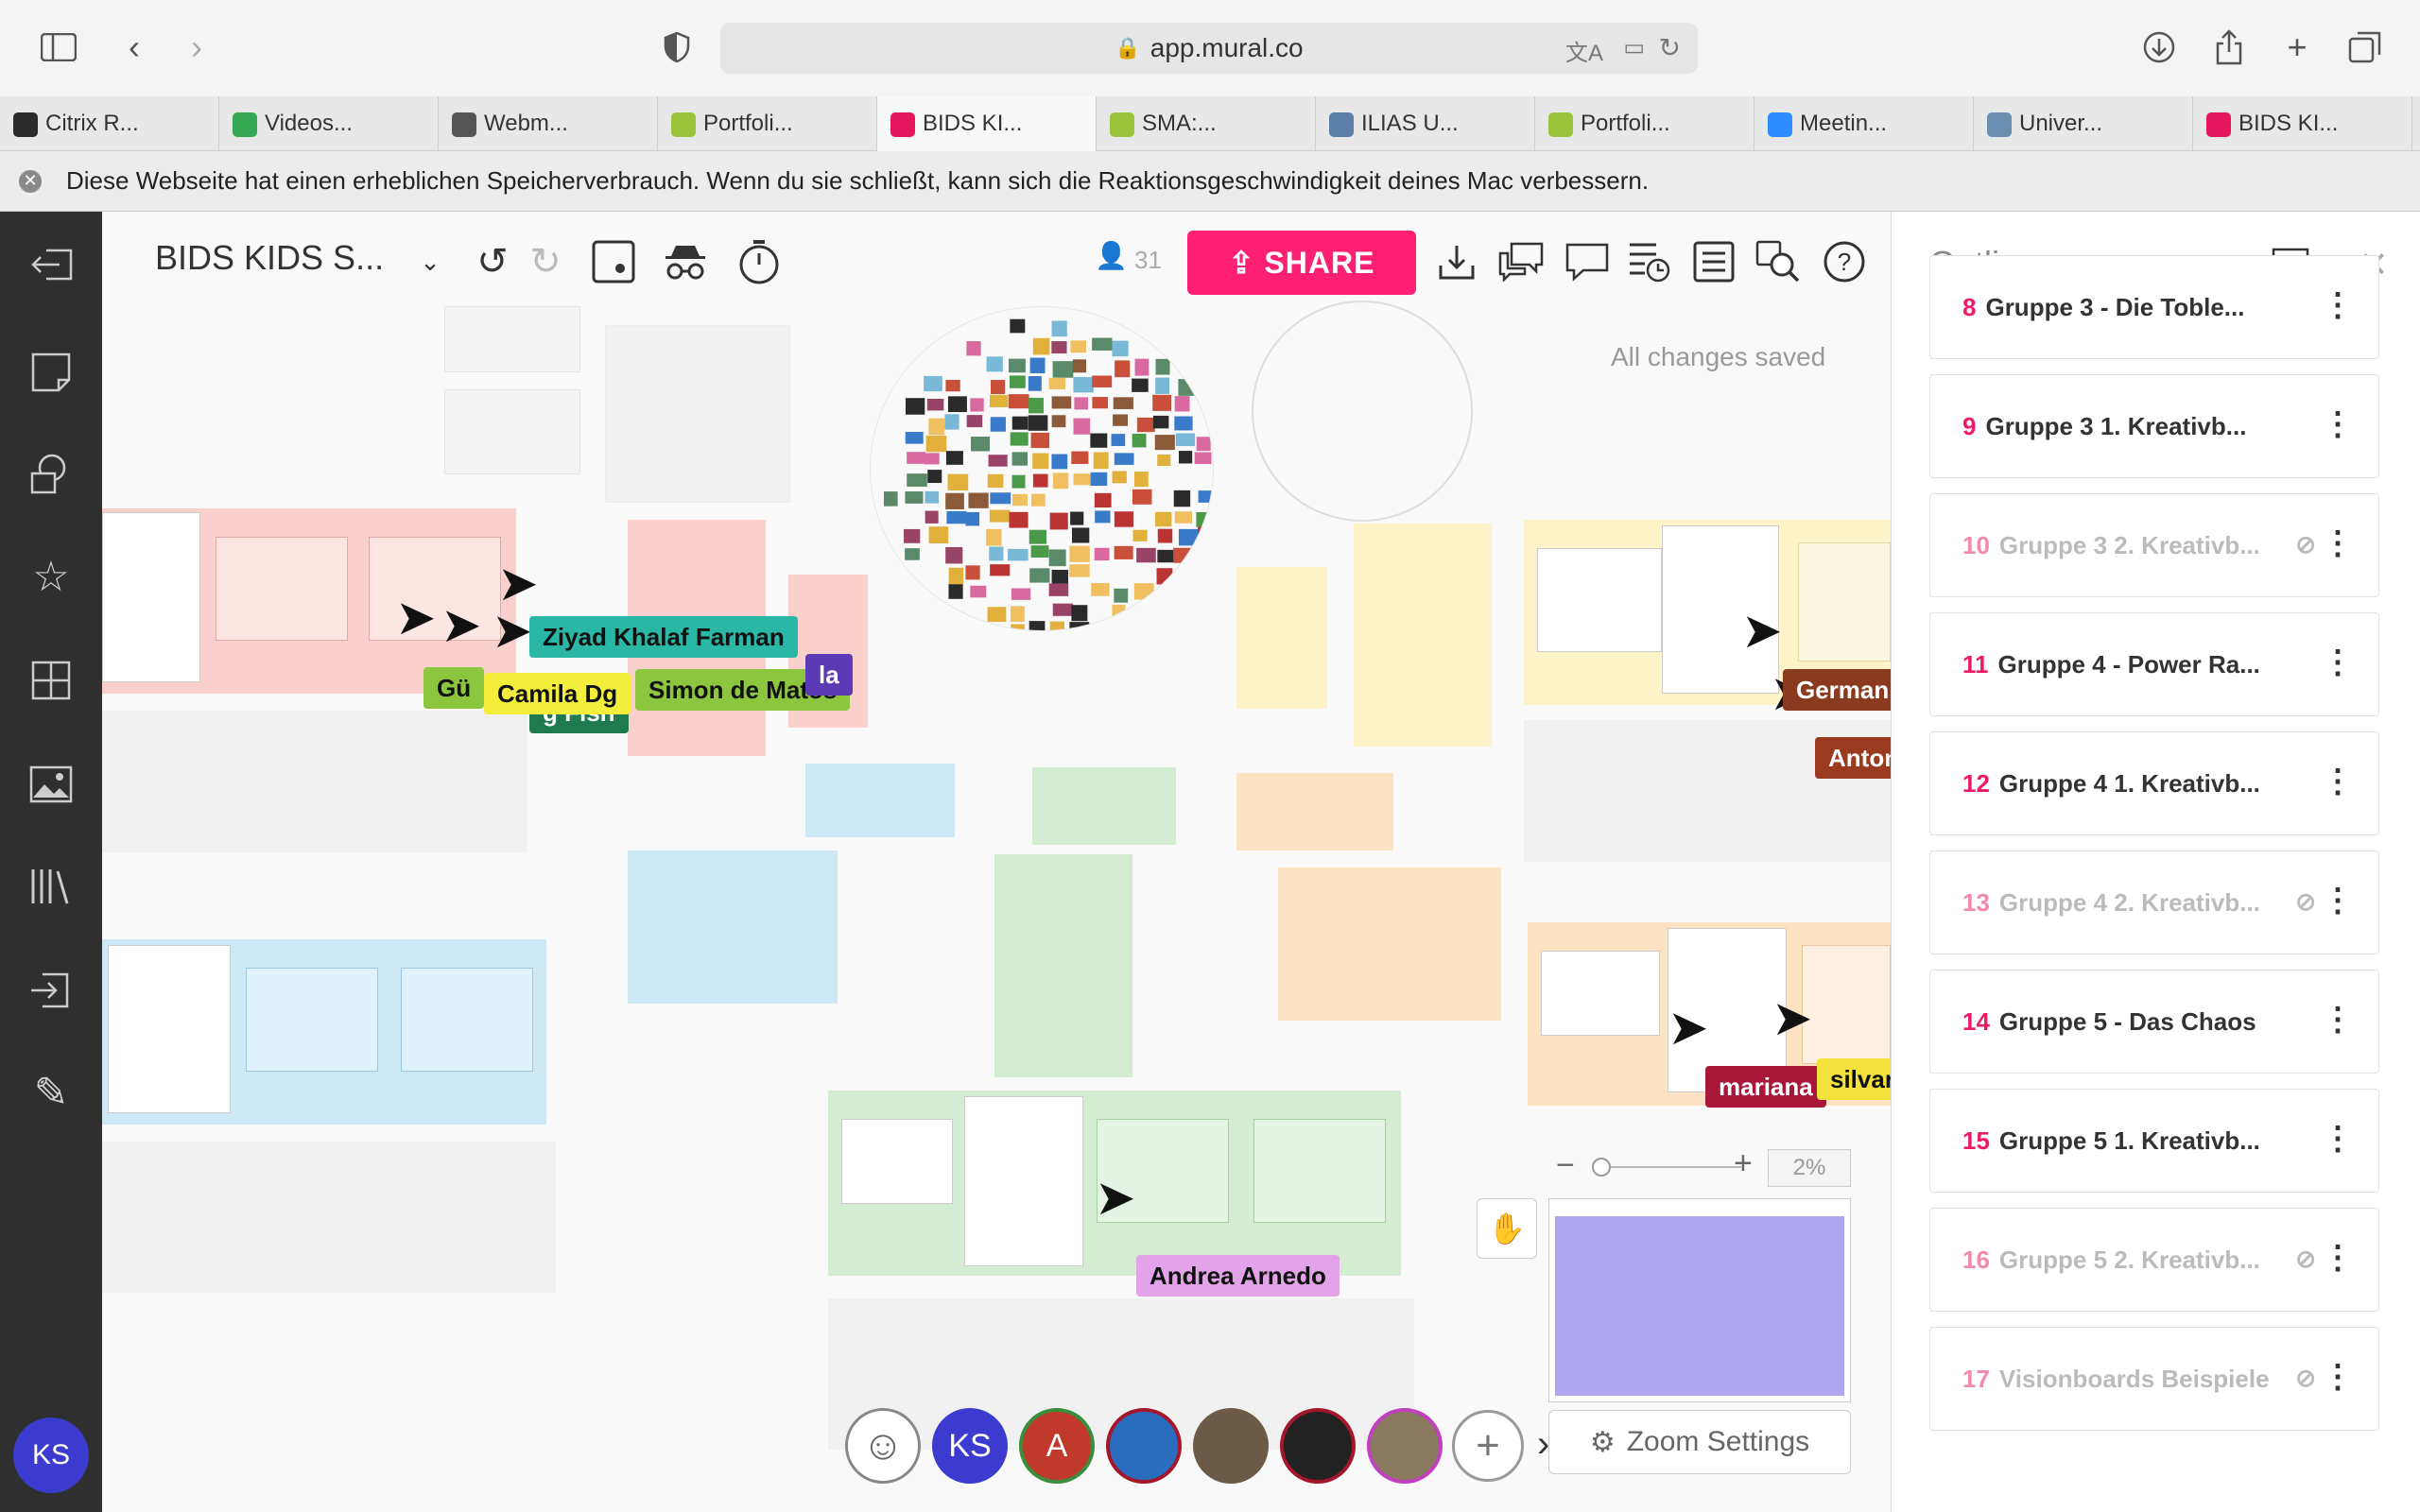 The image size is (2420, 1512). Describe the element at coordinates (2154, 545) in the screenshot. I see `outline-item: 10 Gruppe 3 2. Kreativb... ⊘ ⋮` at that location.